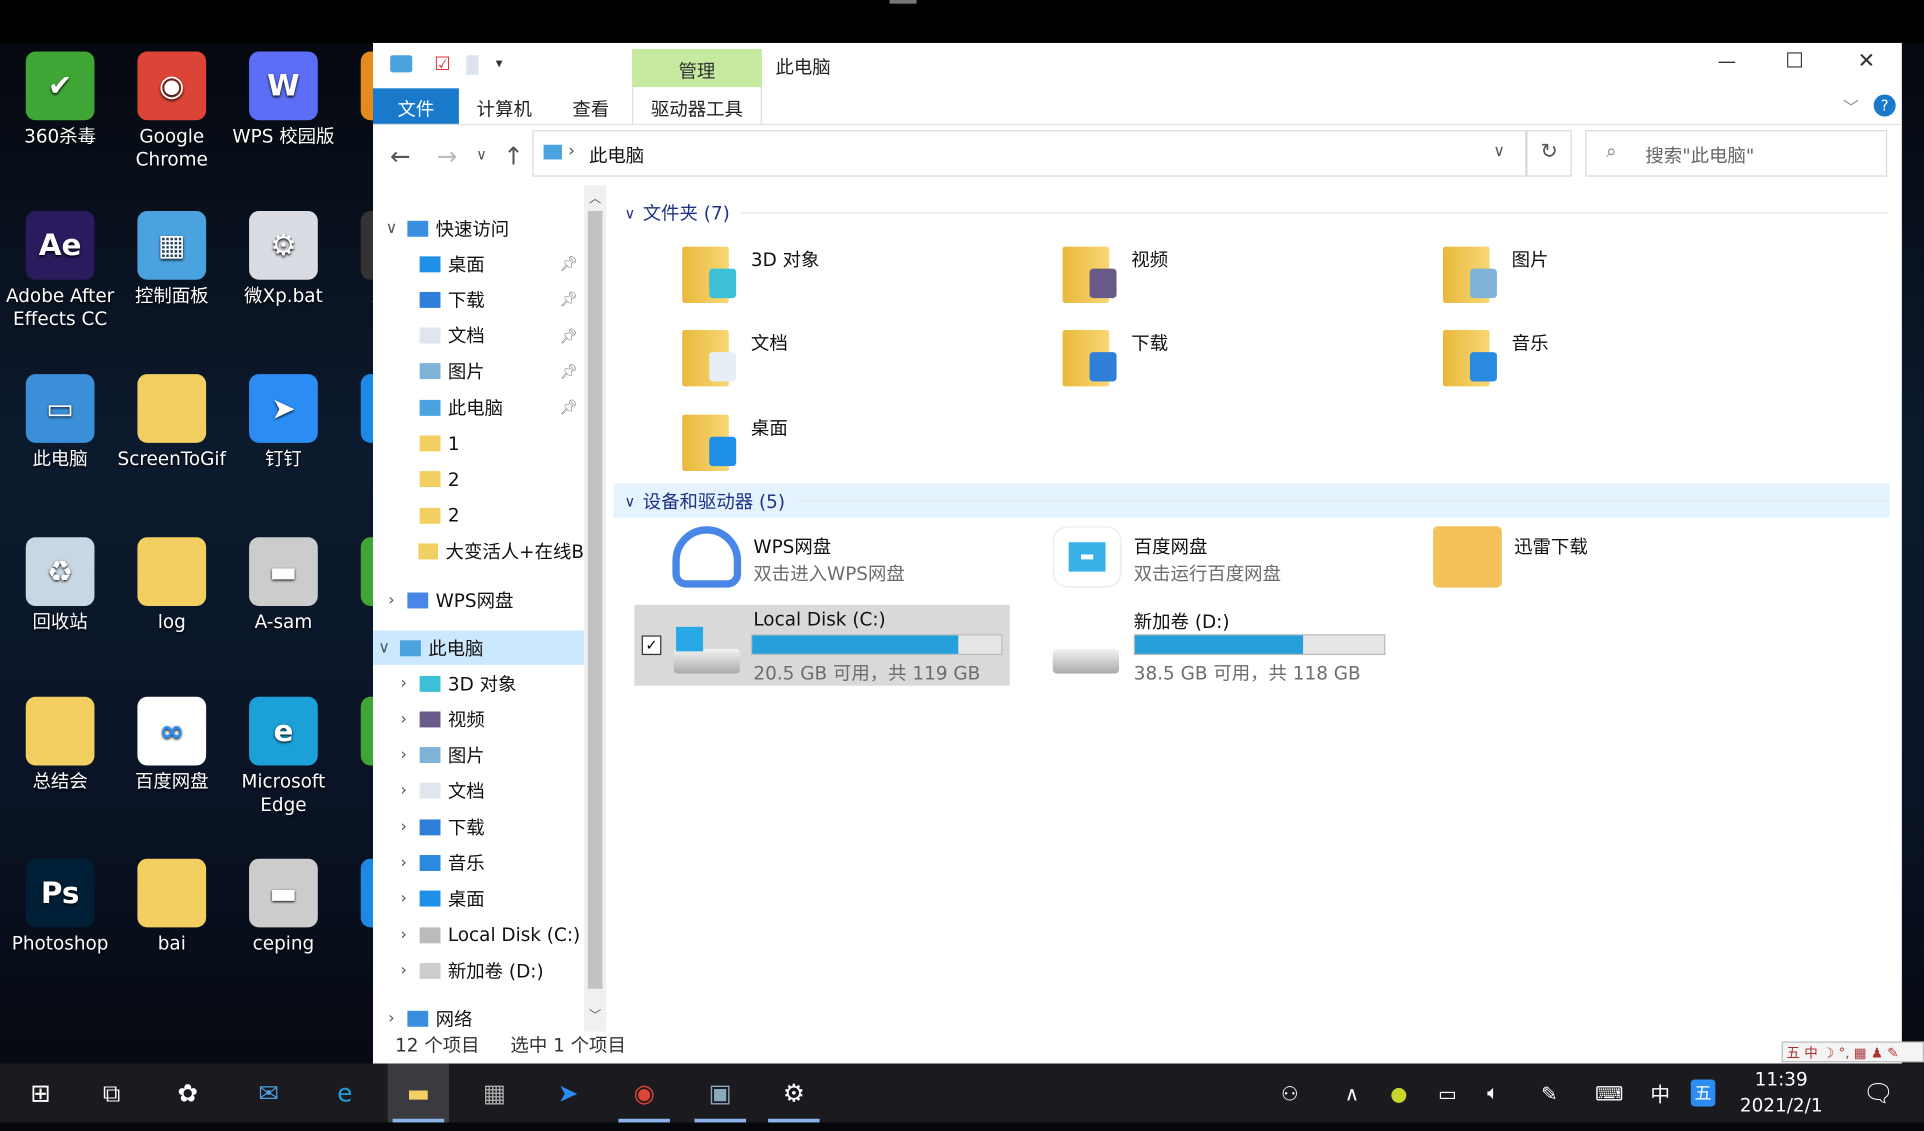  Describe the element at coordinates (793, 1093) in the screenshot. I see `settings-icon: ⚙` at that location.